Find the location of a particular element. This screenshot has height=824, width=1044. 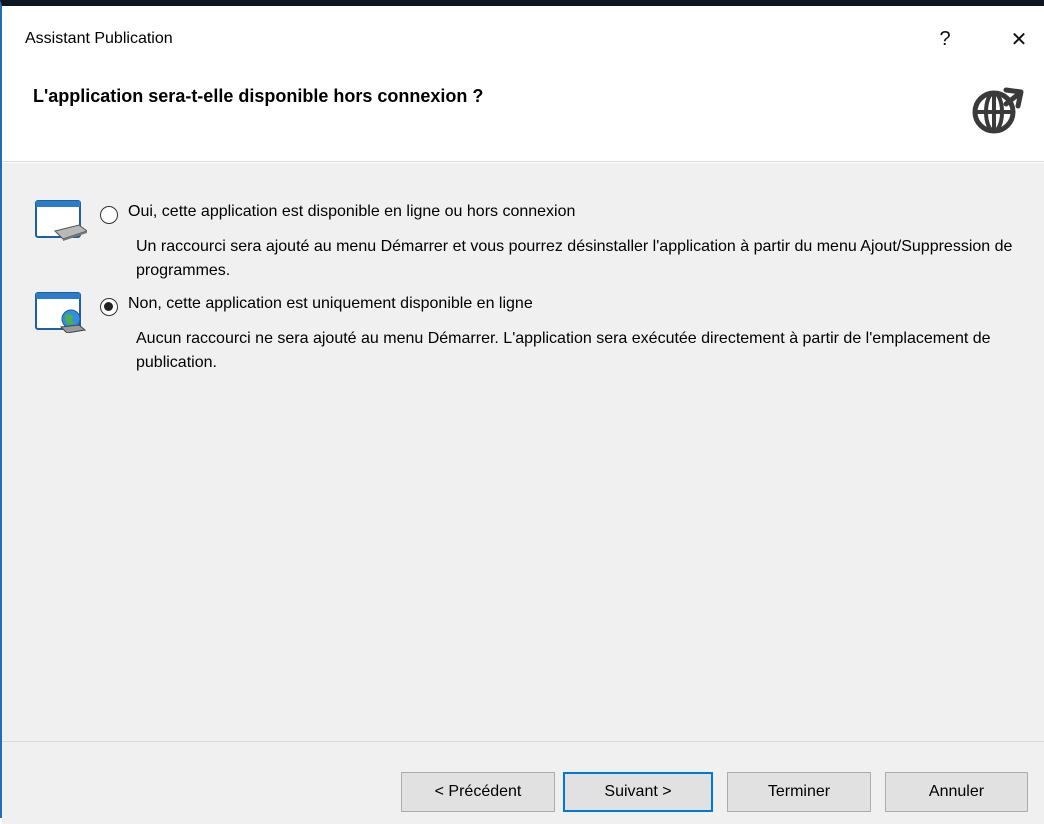

wizard-footer: < Précédent Suivant > Terminer Annuler is located at coordinates (523, 782).